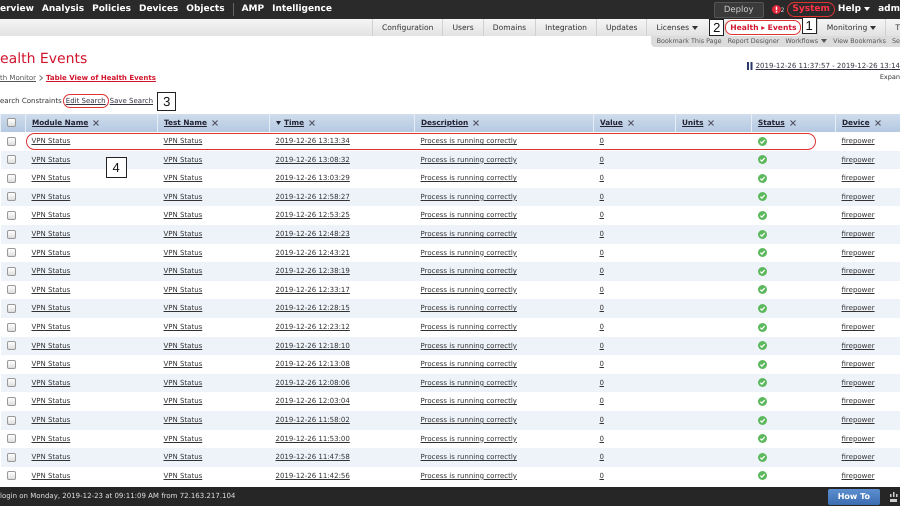 The height and width of the screenshot is (506, 900). I want to click on nav-item: Intelligence, so click(302, 9).